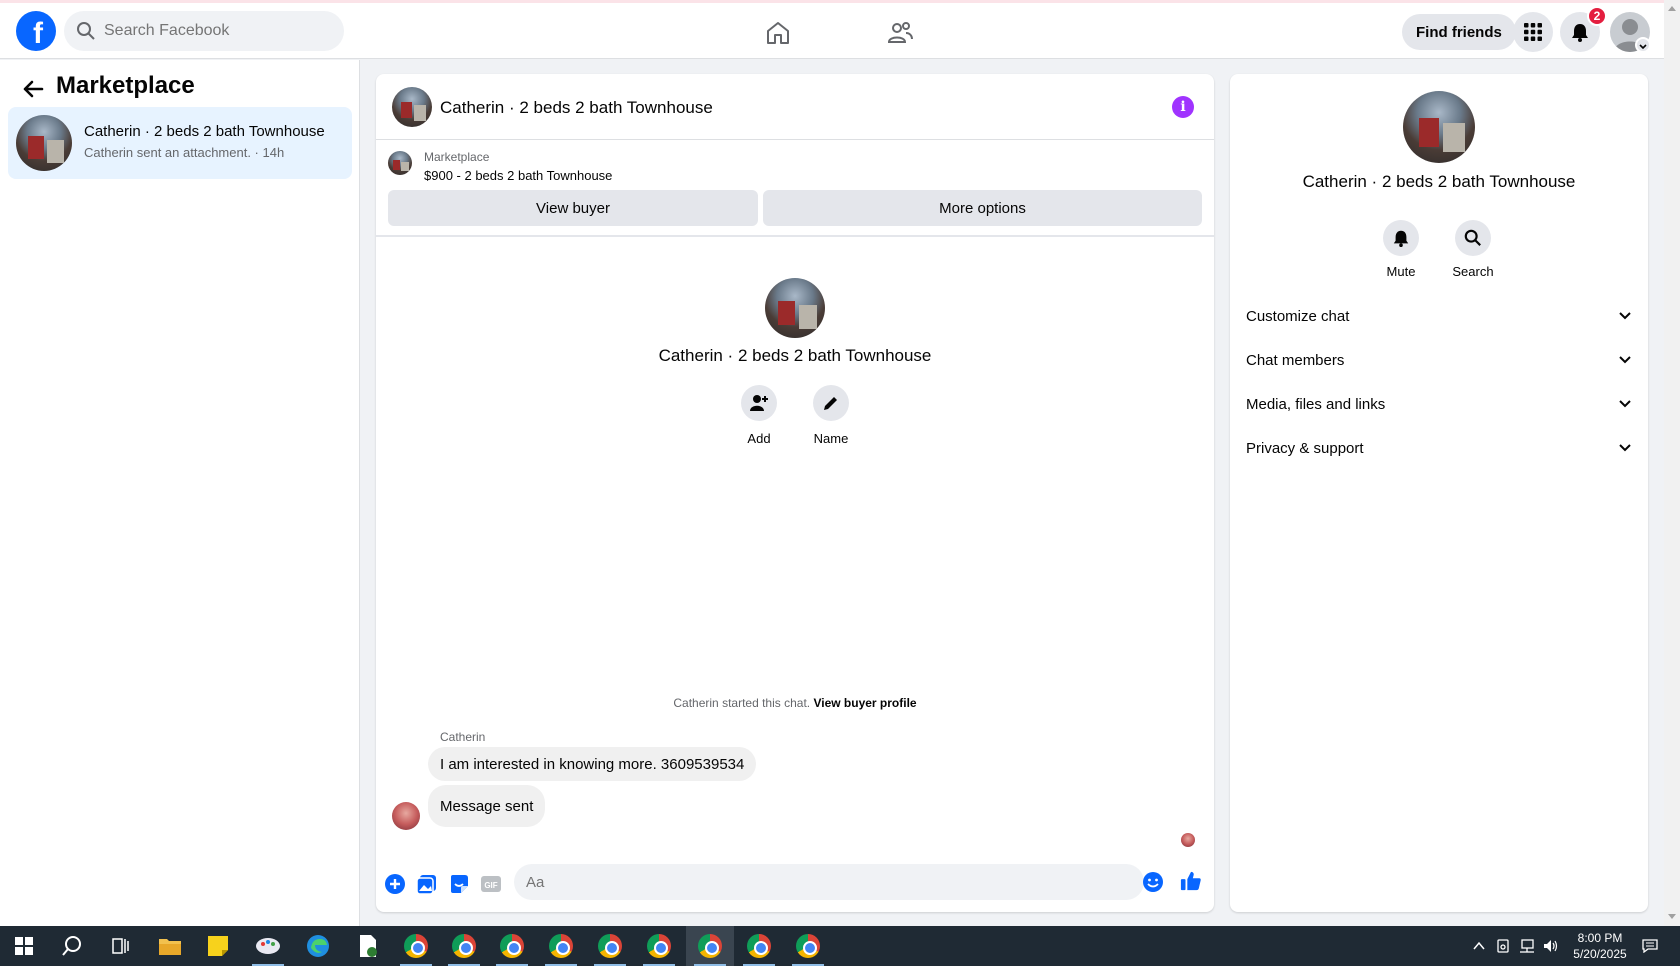 Image resolution: width=1680 pixels, height=966 pixels. I want to click on sticky-notes-button, so click(218, 946).